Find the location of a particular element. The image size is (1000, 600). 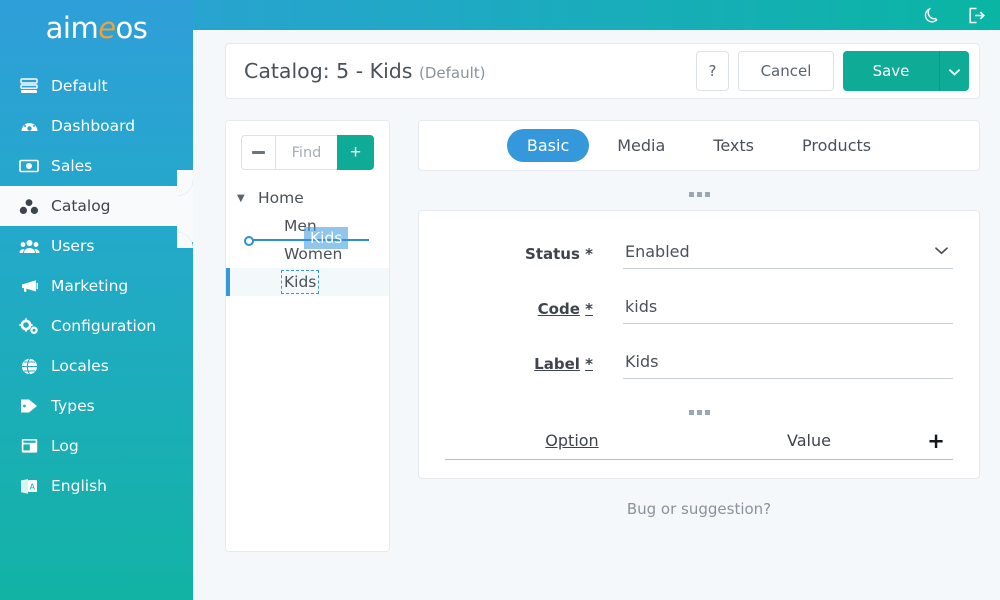

sidebar-item-label: English is located at coordinates (79, 486).